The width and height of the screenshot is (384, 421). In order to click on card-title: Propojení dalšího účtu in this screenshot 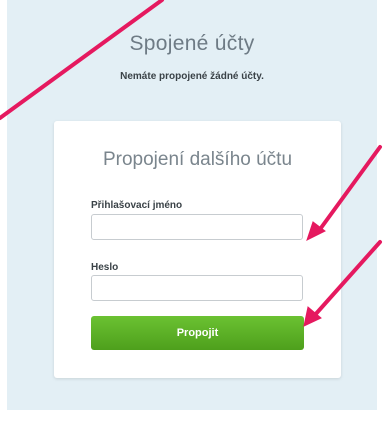, I will do `click(197, 159)`.